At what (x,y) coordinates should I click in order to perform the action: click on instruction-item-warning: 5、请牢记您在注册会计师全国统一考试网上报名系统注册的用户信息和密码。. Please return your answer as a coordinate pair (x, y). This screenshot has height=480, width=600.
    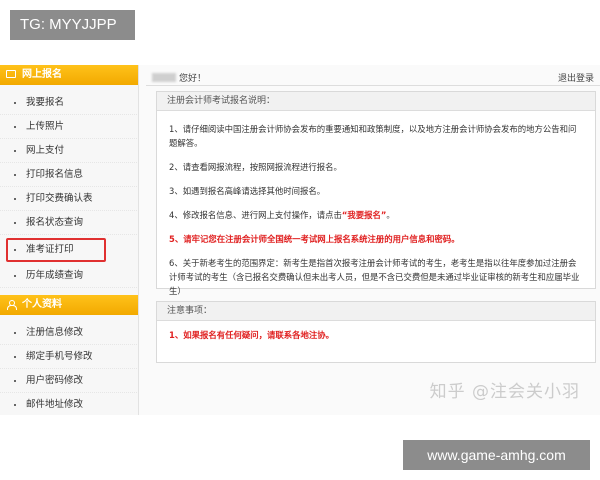
    Looking at the image, I should click on (314, 239).